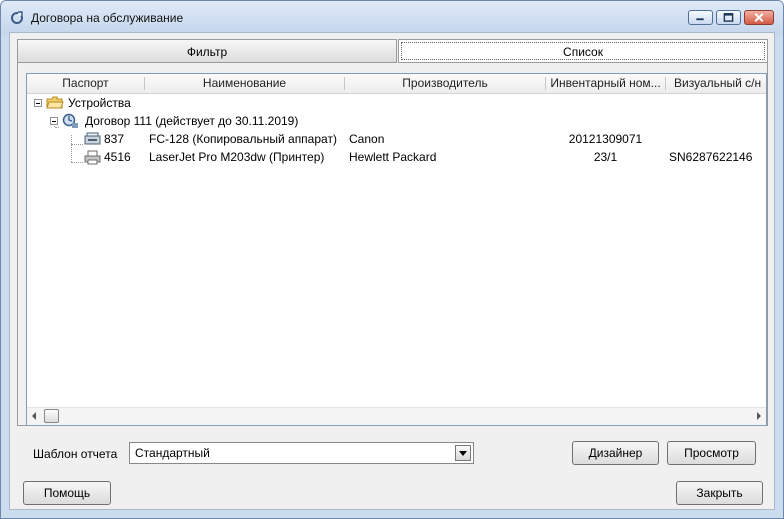  I want to click on column-passport: Паспорт, so click(85, 83).